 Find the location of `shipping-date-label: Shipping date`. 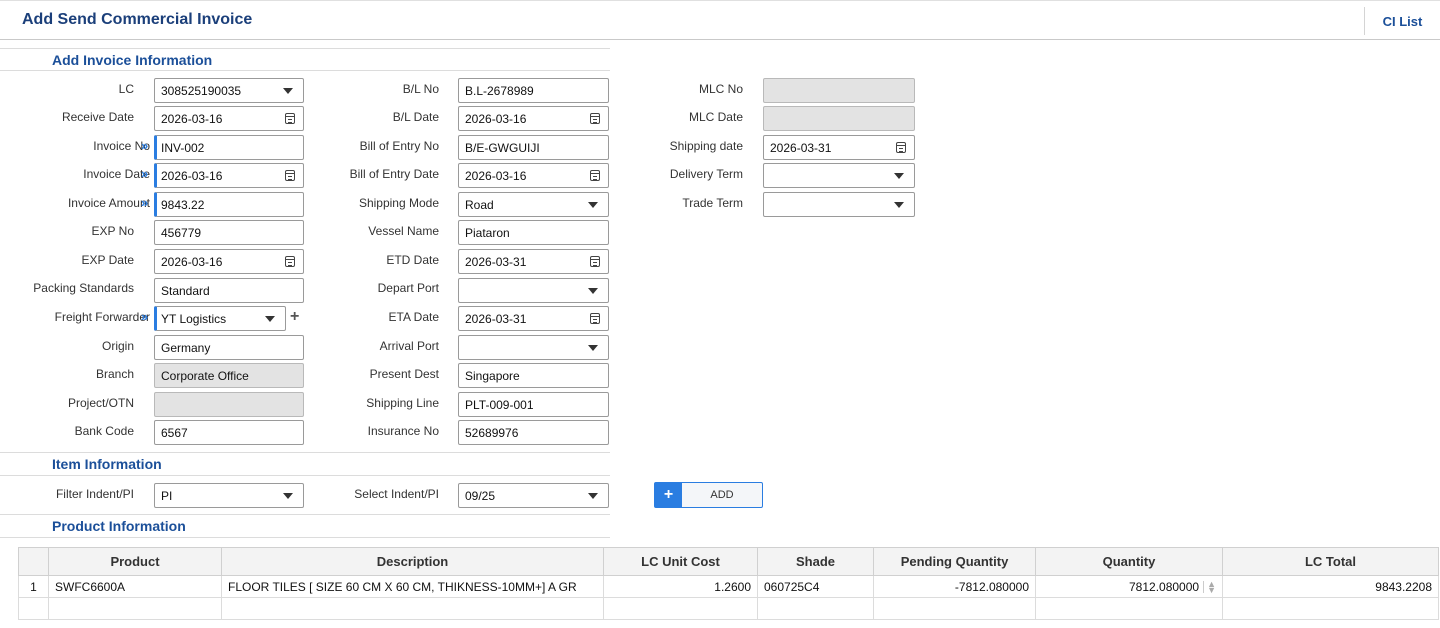

shipping-date-label: Shipping date is located at coordinates (706, 146).